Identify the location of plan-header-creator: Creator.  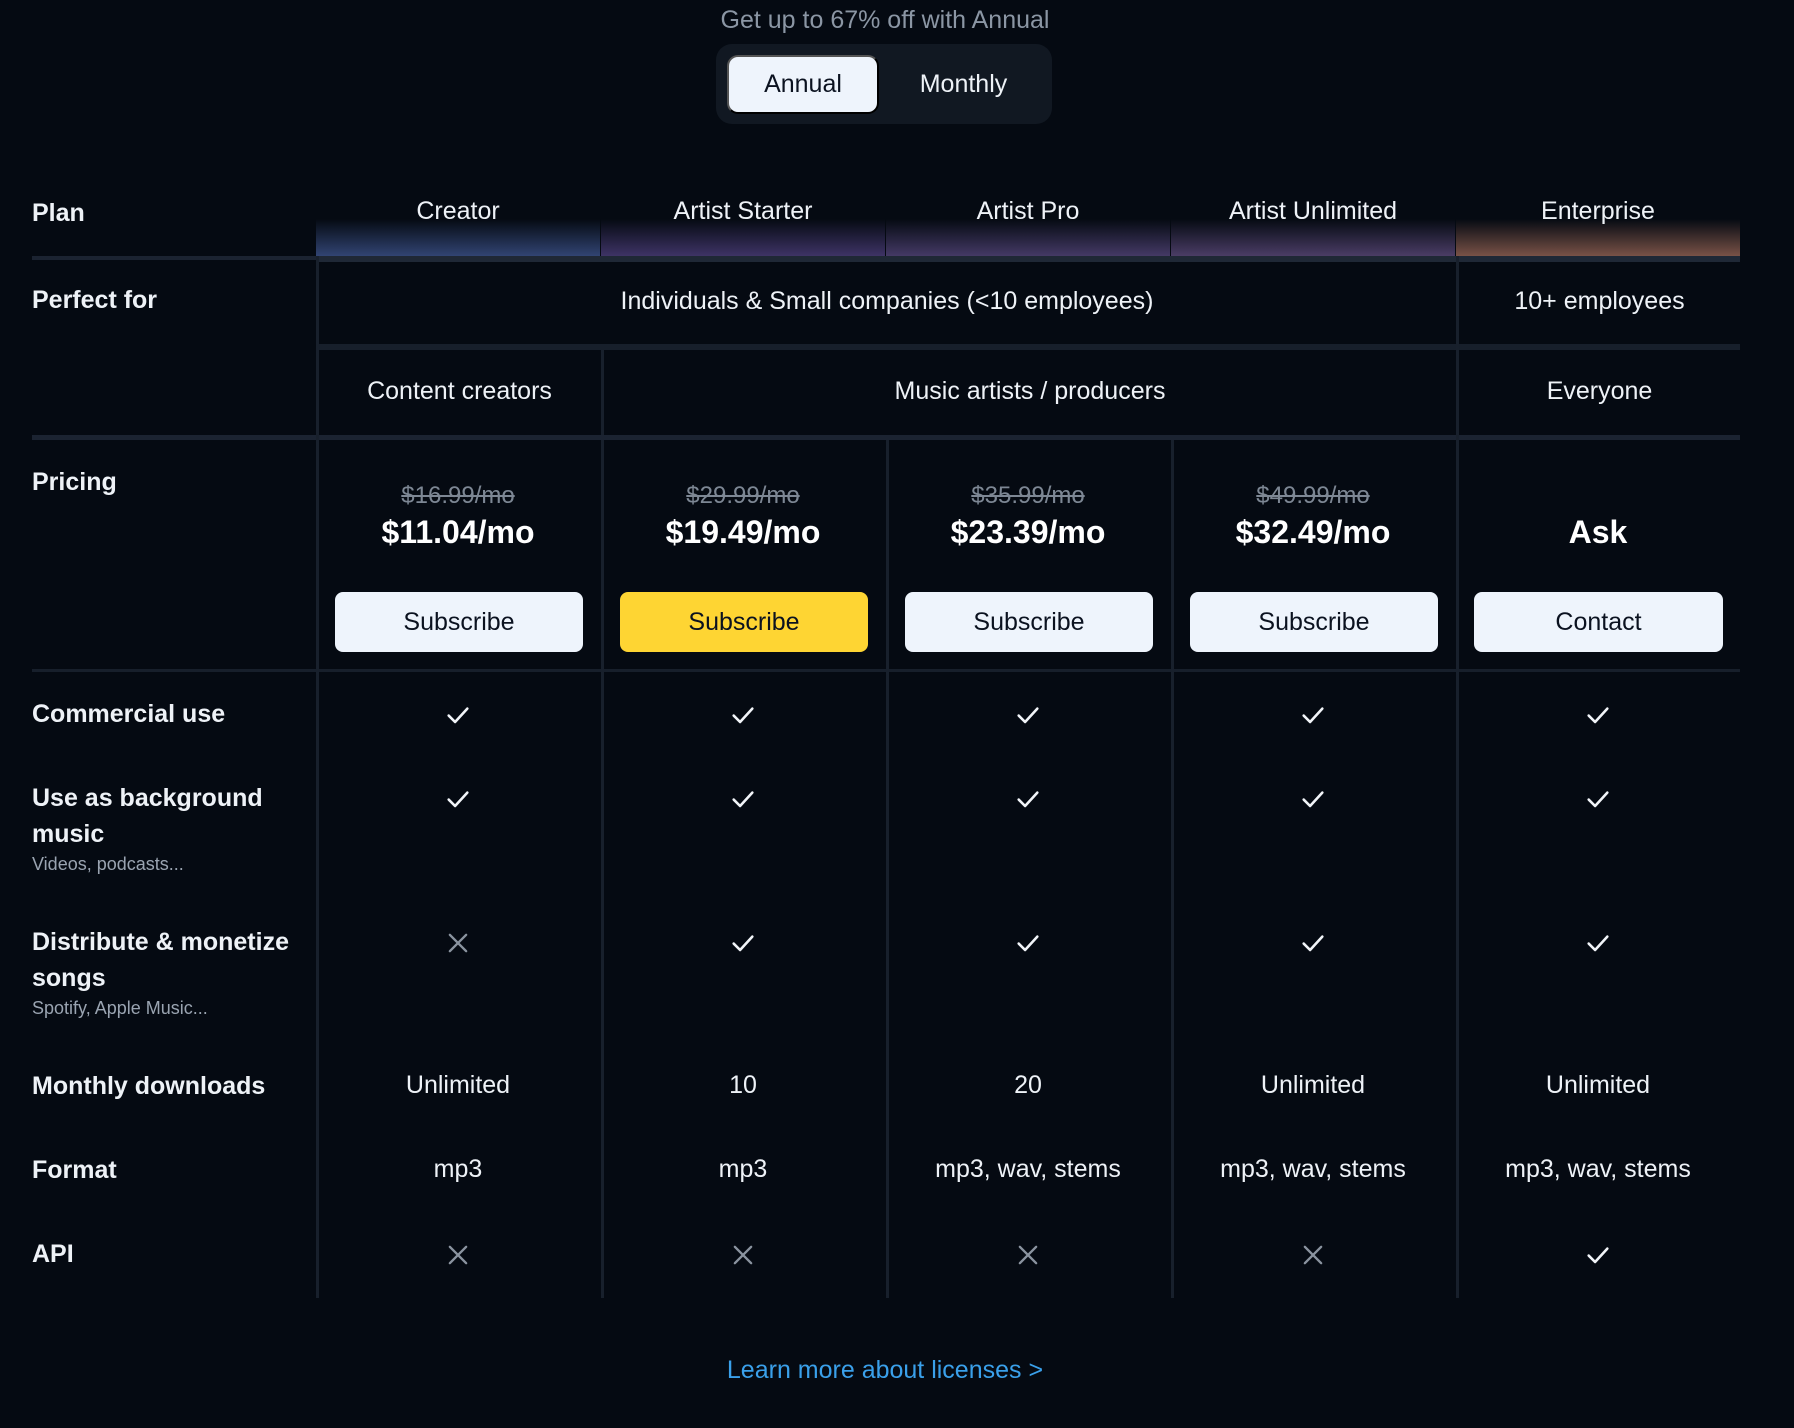
(458, 226).